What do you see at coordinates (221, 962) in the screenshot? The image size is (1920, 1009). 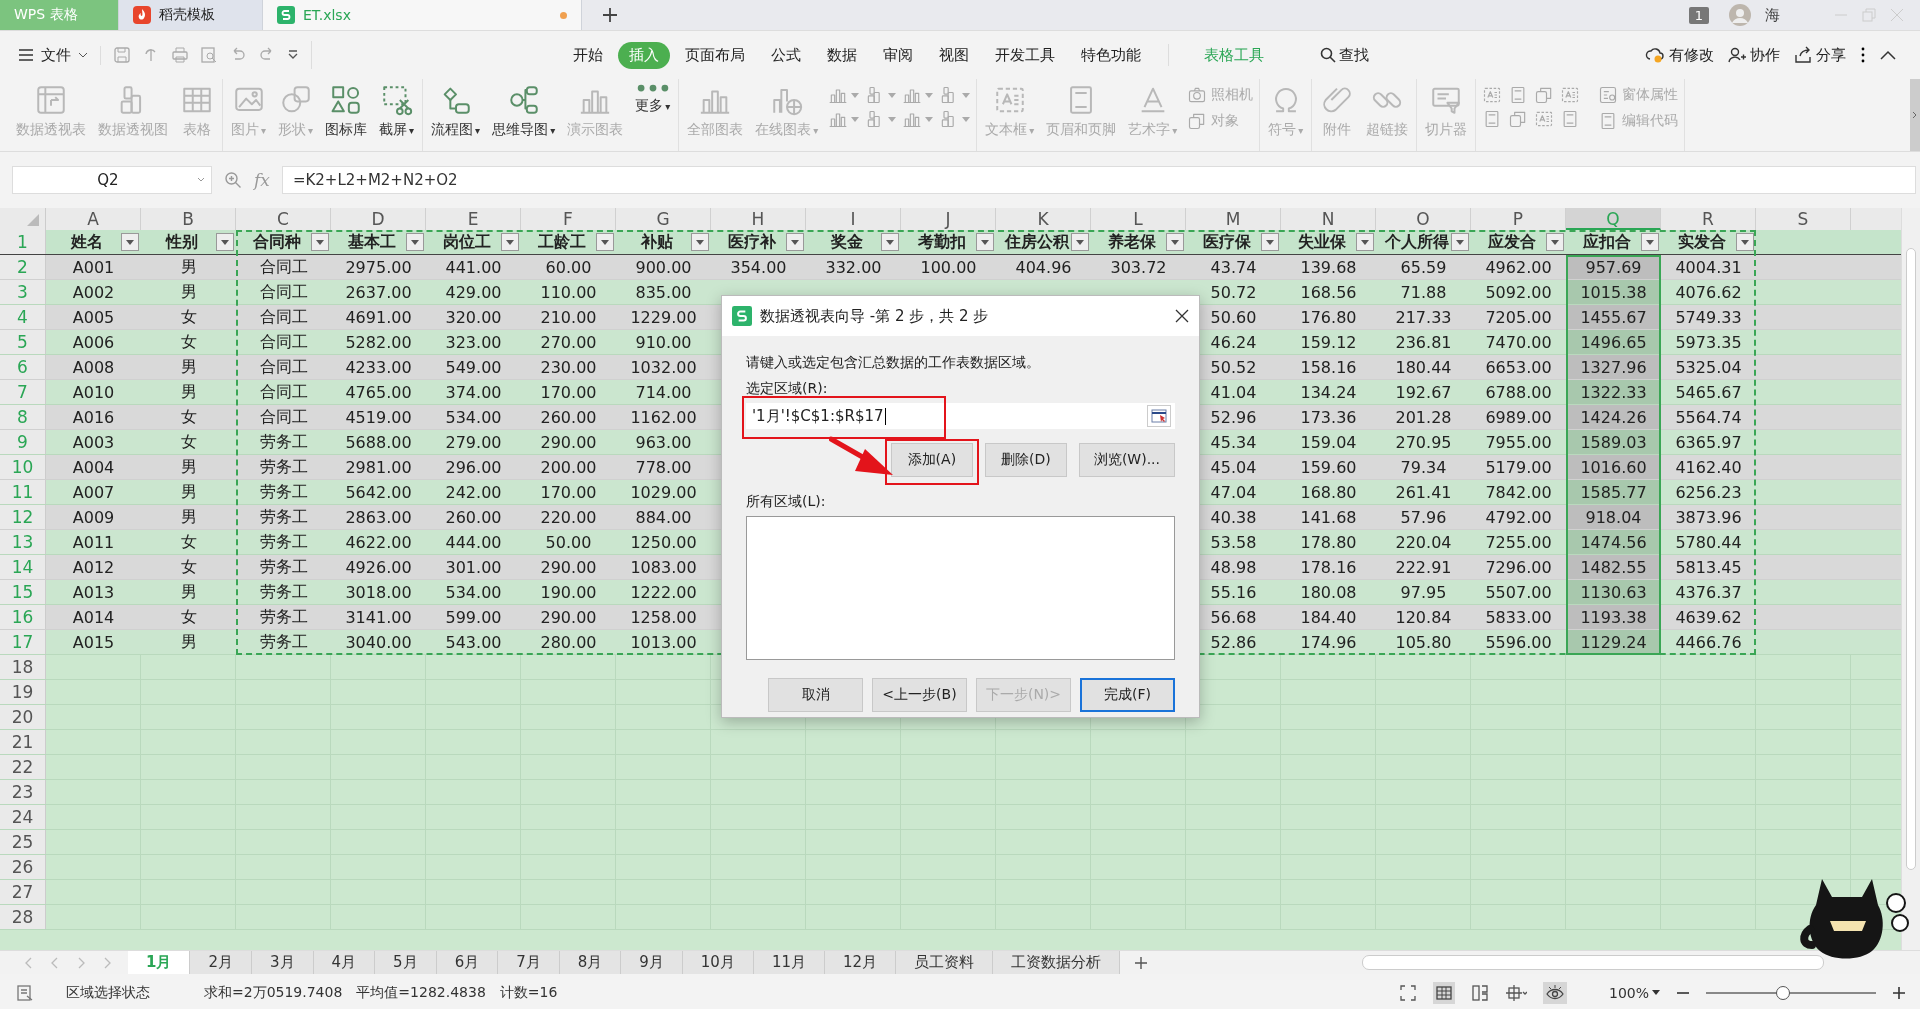 I see `sheet-tab: 2月` at bounding box center [221, 962].